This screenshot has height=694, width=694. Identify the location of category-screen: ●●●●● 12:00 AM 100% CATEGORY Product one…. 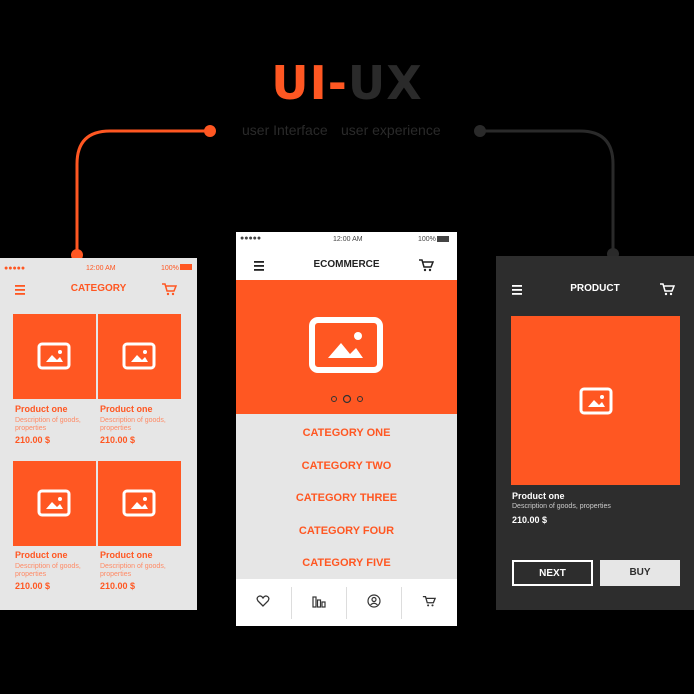
(98, 434).